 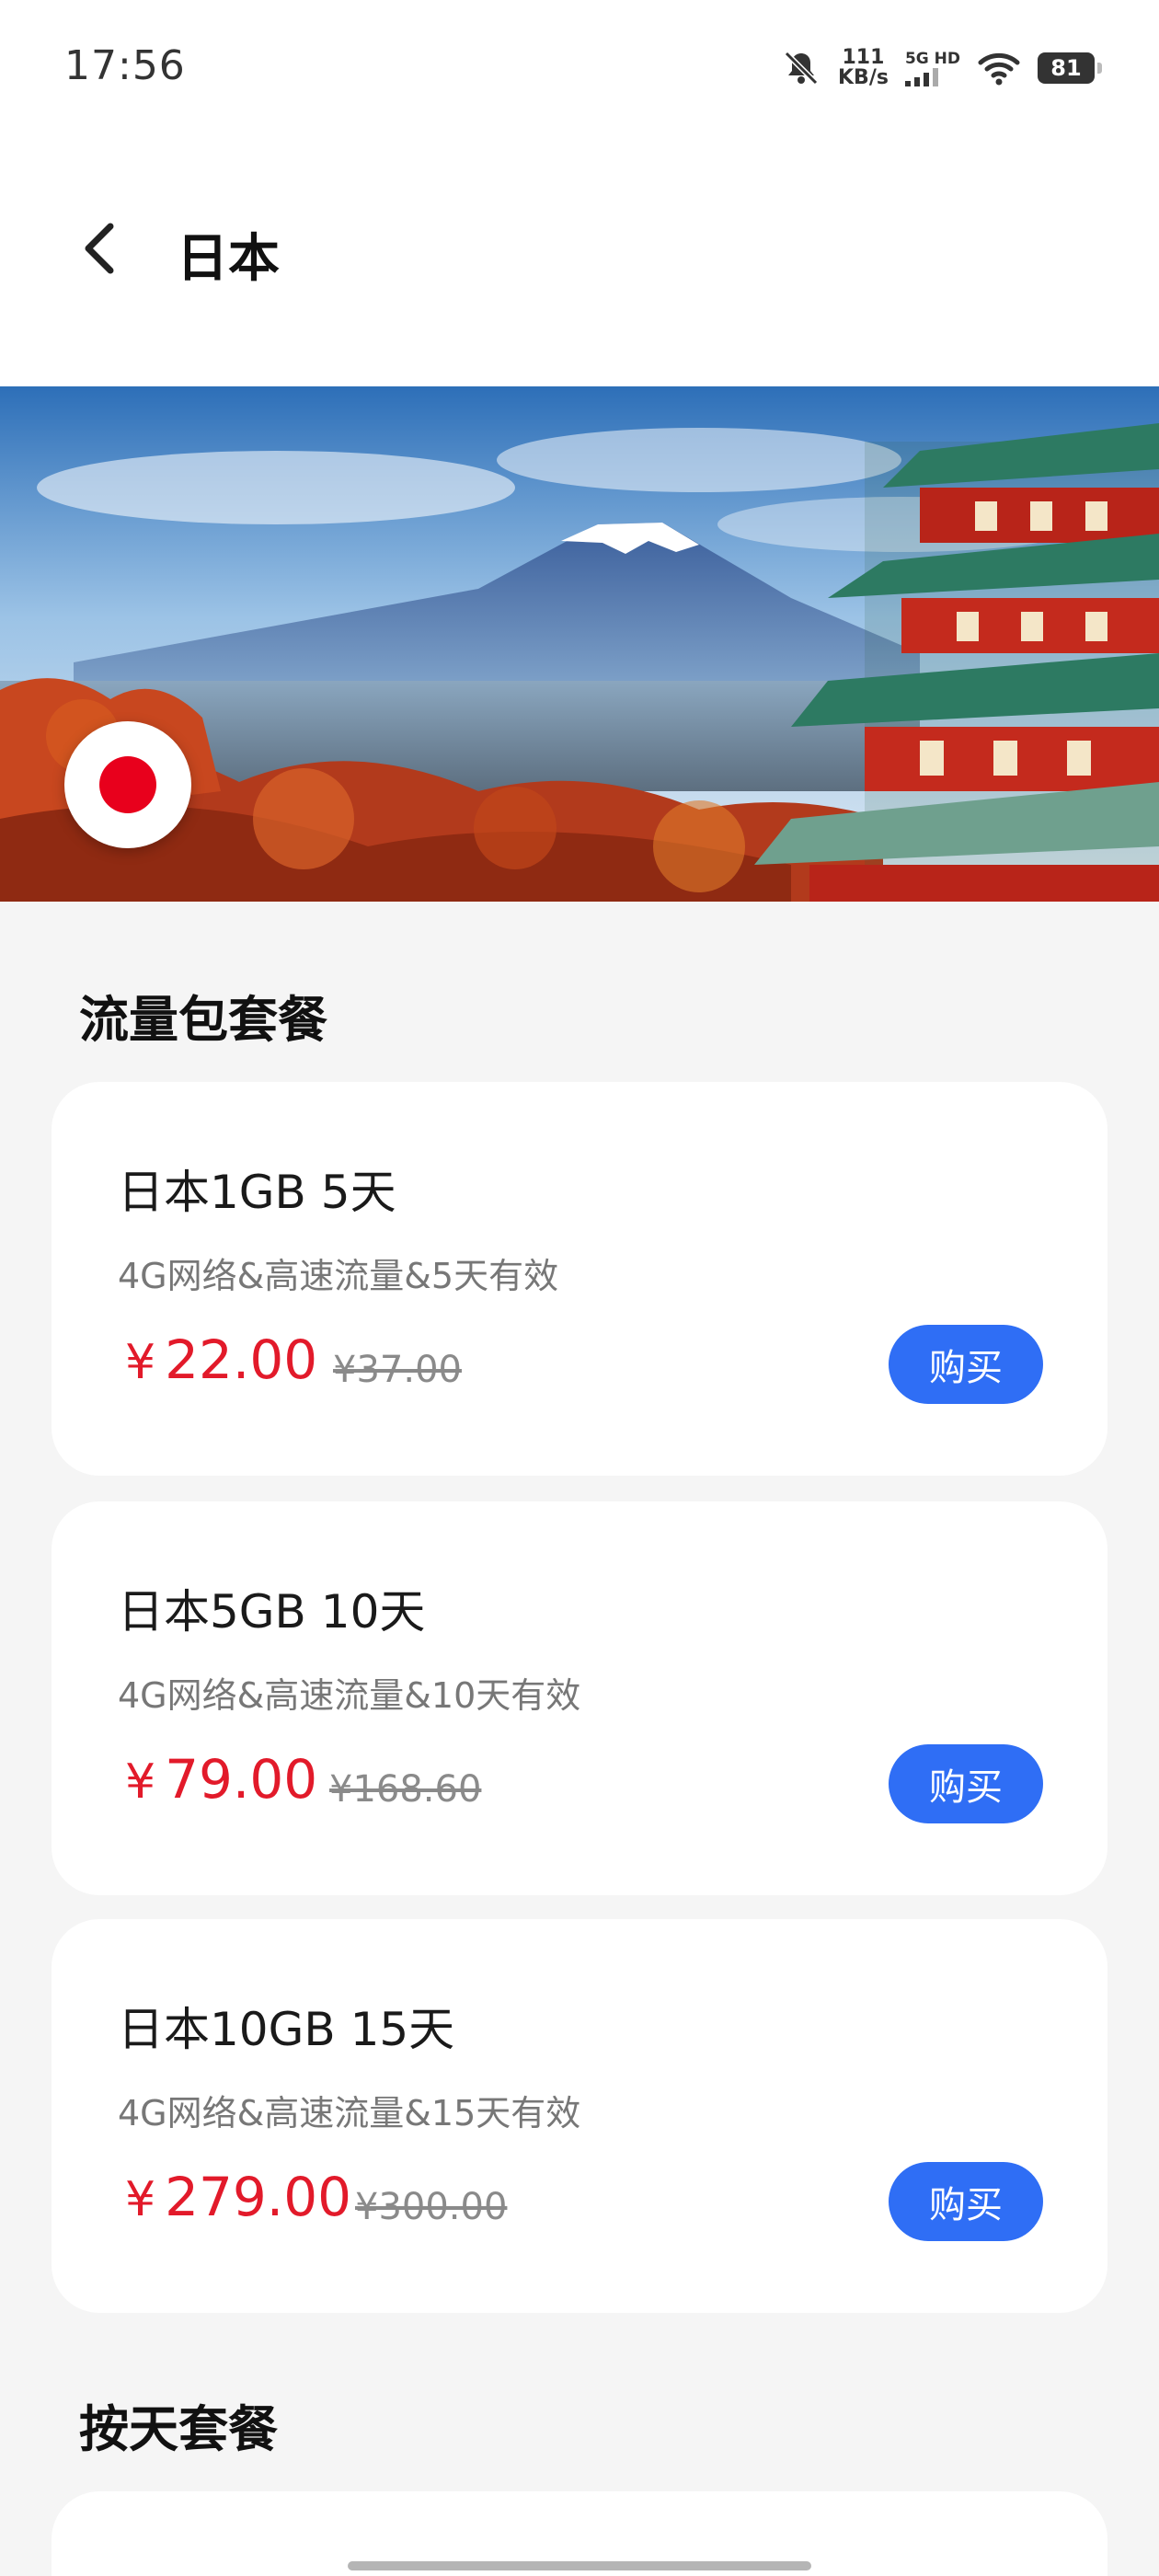 I want to click on signal-icon: 5G HD, so click(x=932, y=68).